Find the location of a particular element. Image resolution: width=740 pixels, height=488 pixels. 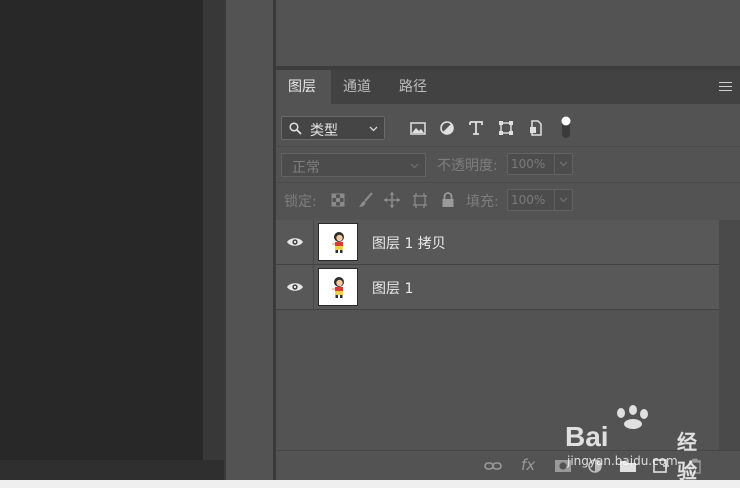

layer-list-scrollbar is located at coordinates (729, 335).